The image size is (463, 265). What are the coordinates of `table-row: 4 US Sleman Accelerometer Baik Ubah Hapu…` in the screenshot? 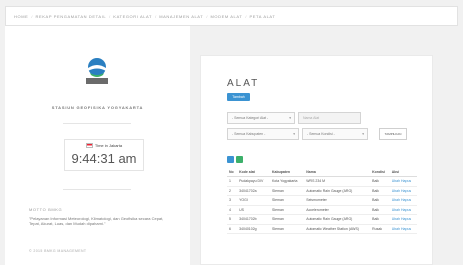 It's located at (322, 210).